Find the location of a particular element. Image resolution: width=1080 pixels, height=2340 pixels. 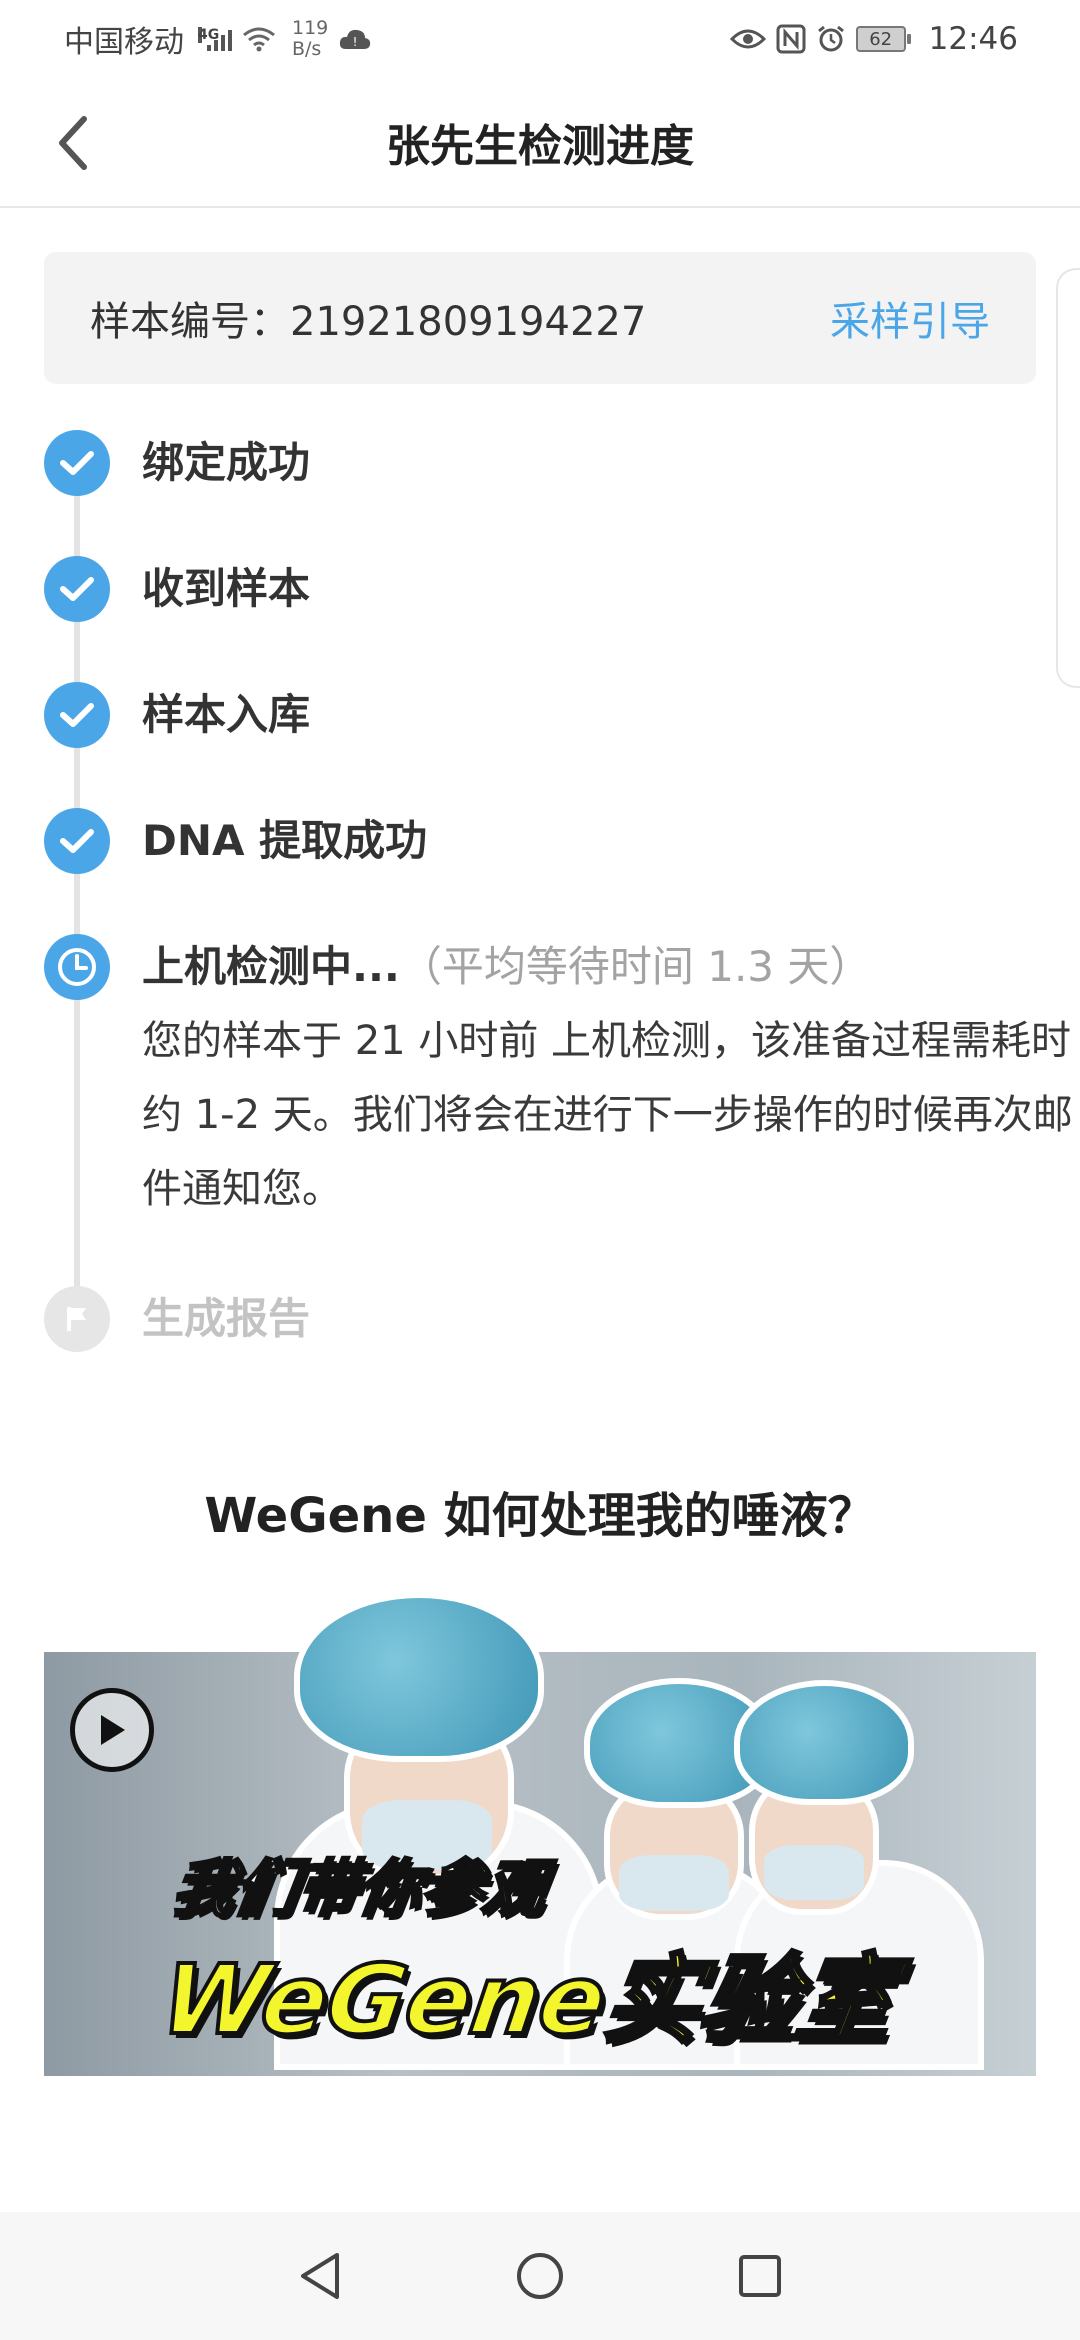

status-bar: 中国移动 4G 119 B/s ! 62 12:46 is located at coordinates (540, 39).